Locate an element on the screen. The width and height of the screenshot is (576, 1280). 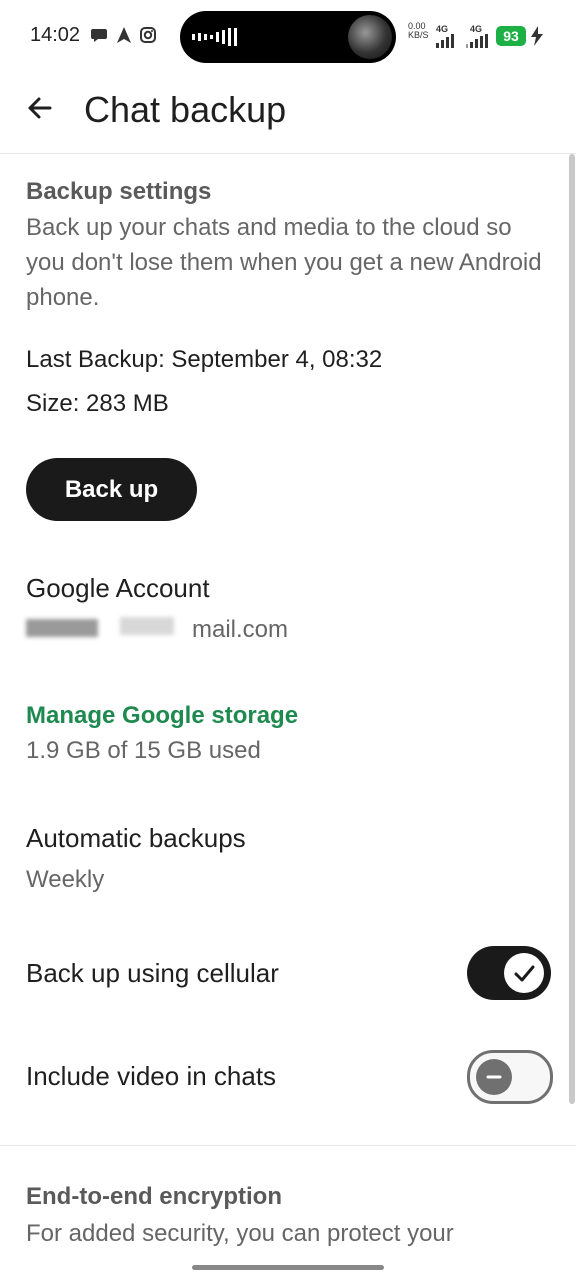
check-icon is located at coordinates (524, 973).